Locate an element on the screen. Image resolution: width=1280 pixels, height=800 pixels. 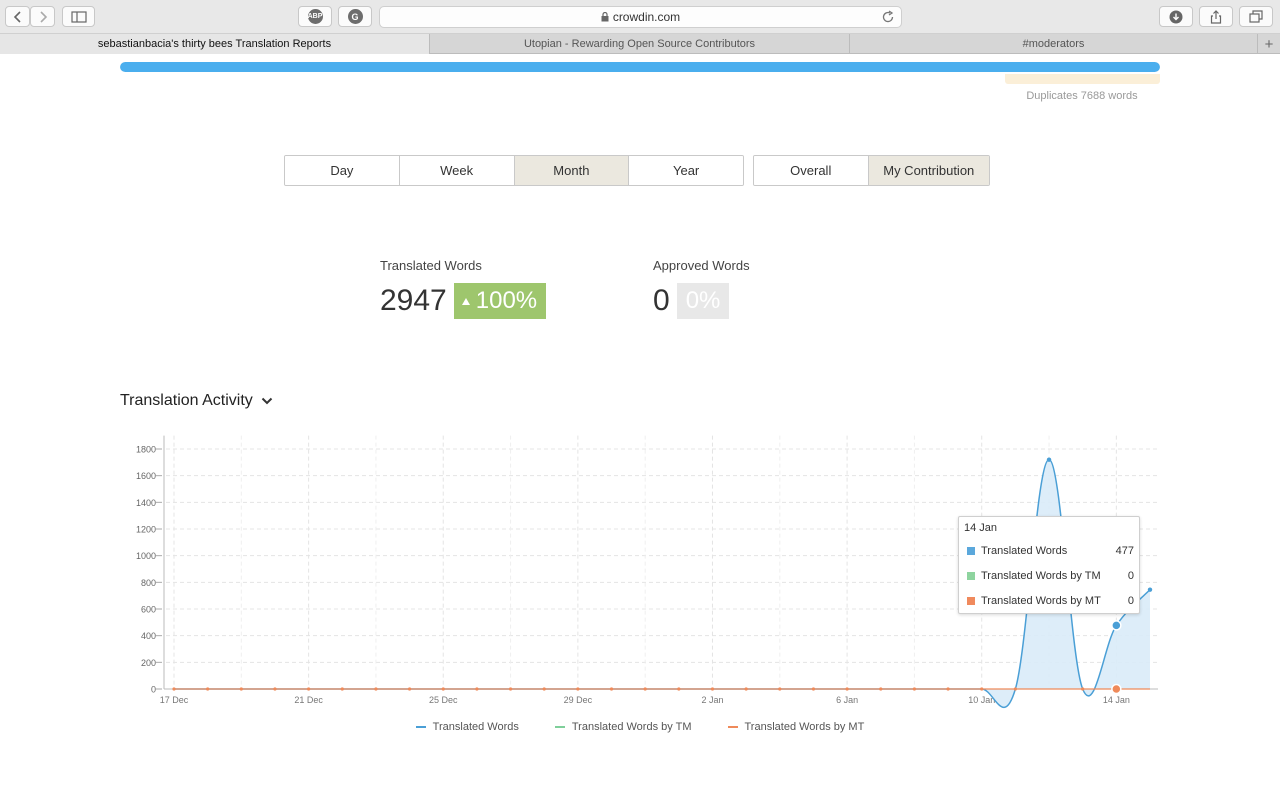
share-icon is located at coordinates (1216, 16).